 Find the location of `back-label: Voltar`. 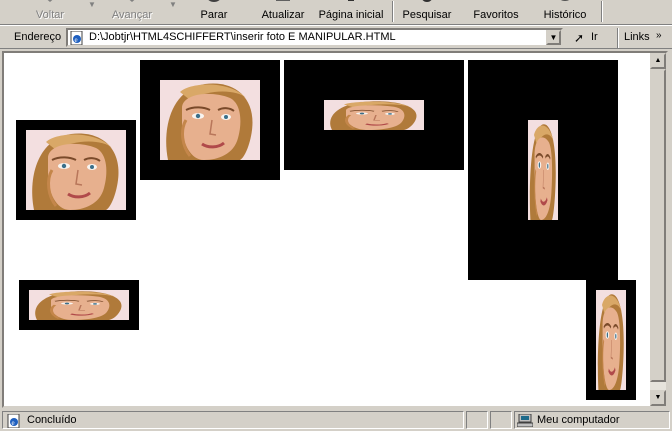

back-label: Voltar is located at coordinates (50, 15).